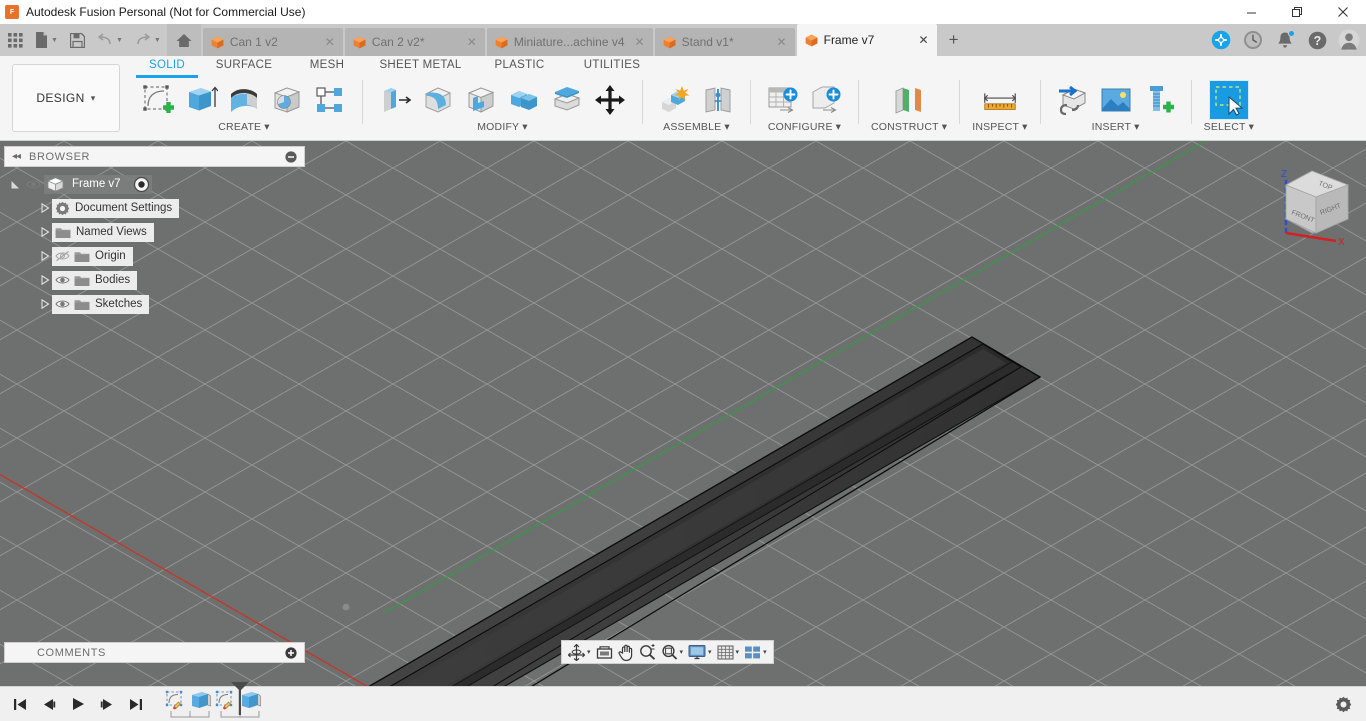 Image resolution: width=1366 pixels, height=721 pixels. Describe the element at coordinates (414, 42) in the screenshot. I see `document-tab: Can 2 v2* ✕` at that location.